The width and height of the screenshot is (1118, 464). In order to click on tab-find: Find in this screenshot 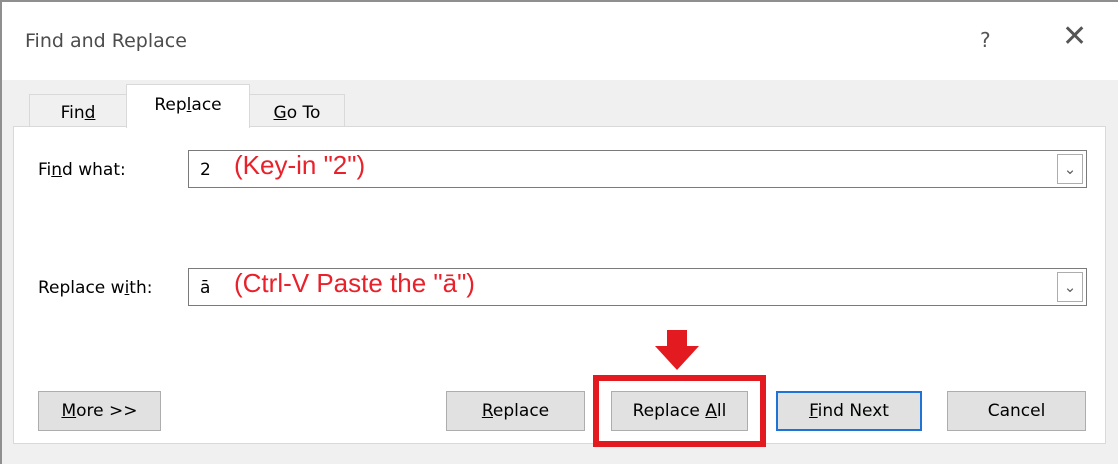, I will do `click(78, 111)`.